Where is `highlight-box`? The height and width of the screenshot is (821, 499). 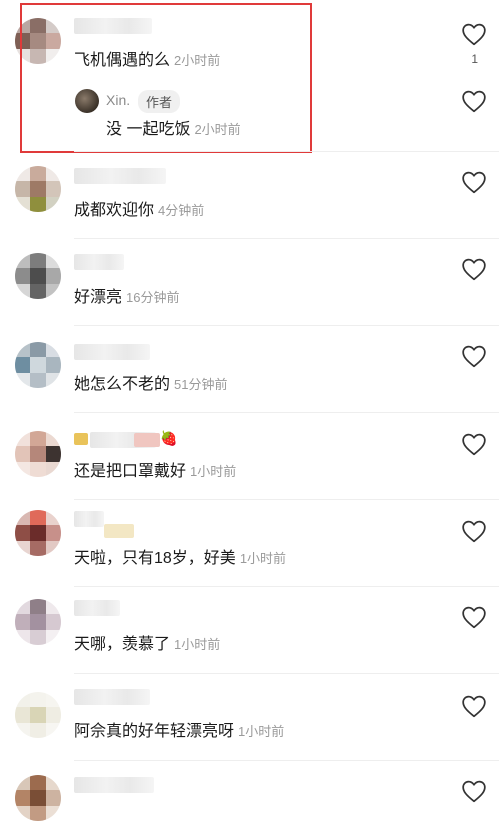
highlight-box is located at coordinates (166, 78).